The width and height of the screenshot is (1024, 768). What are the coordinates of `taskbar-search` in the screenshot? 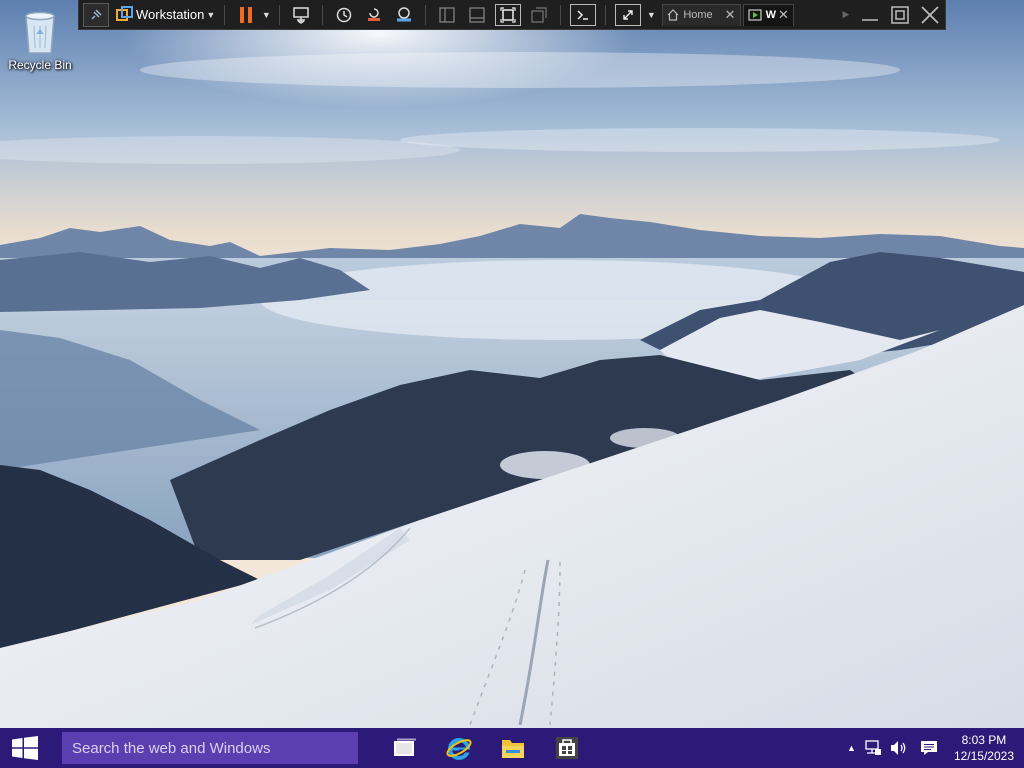 It's located at (210, 748).